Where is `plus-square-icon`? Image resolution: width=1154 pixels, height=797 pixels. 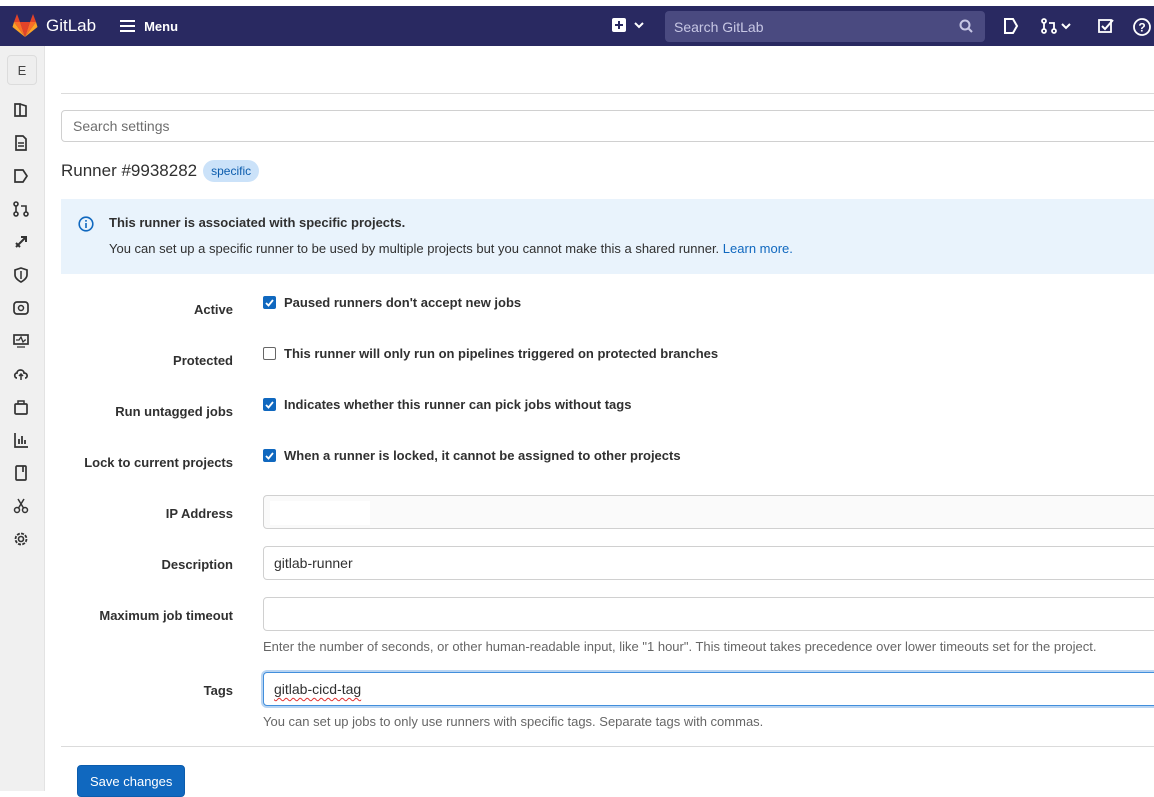
plus-square-icon is located at coordinates (619, 25).